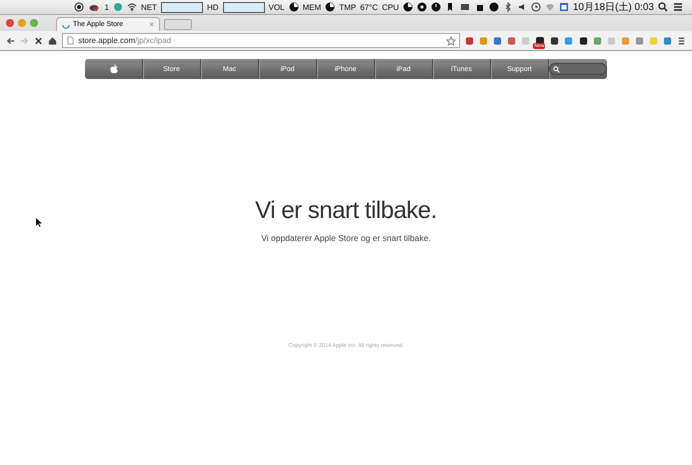 The width and height of the screenshot is (692, 465). I want to click on bluetooth-icon, so click(507, 7).